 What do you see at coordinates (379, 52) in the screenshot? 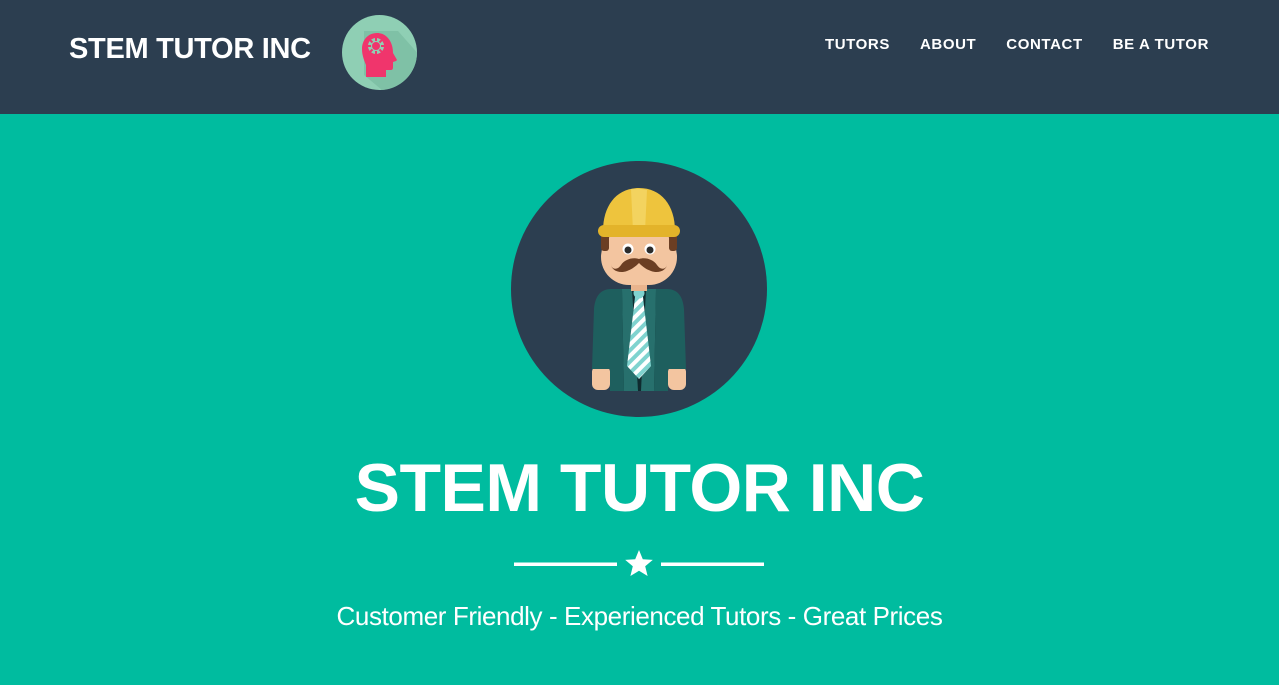
I see `brain-head-icon` at bounding box center [379, 52].